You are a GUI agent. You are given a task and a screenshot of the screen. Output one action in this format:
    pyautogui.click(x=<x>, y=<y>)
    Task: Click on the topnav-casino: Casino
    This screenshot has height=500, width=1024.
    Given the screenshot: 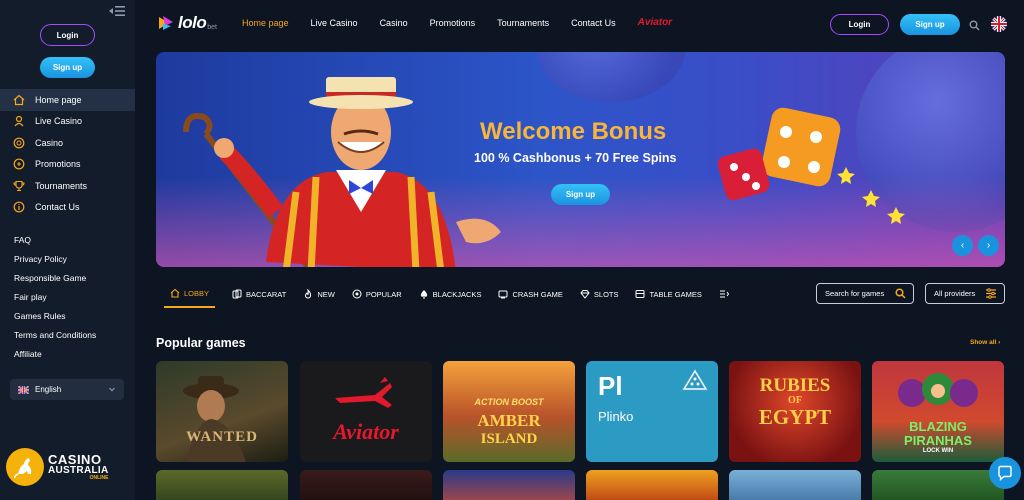 What is the action you would take?
    pyautogui.click(x=394, y=23)
    